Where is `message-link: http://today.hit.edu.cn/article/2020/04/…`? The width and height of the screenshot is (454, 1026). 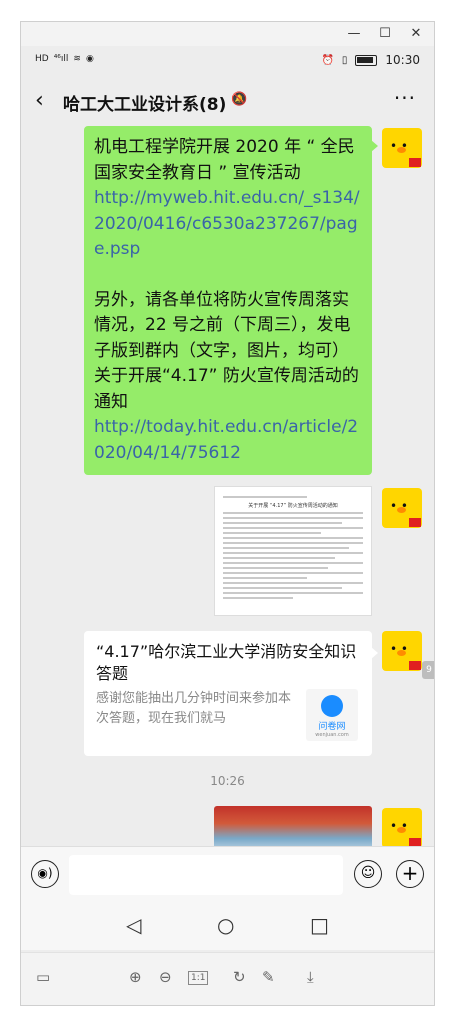
message-link: http://today.hit.edu.cn/article/2020/04/… is located at coordinates (228, 440).